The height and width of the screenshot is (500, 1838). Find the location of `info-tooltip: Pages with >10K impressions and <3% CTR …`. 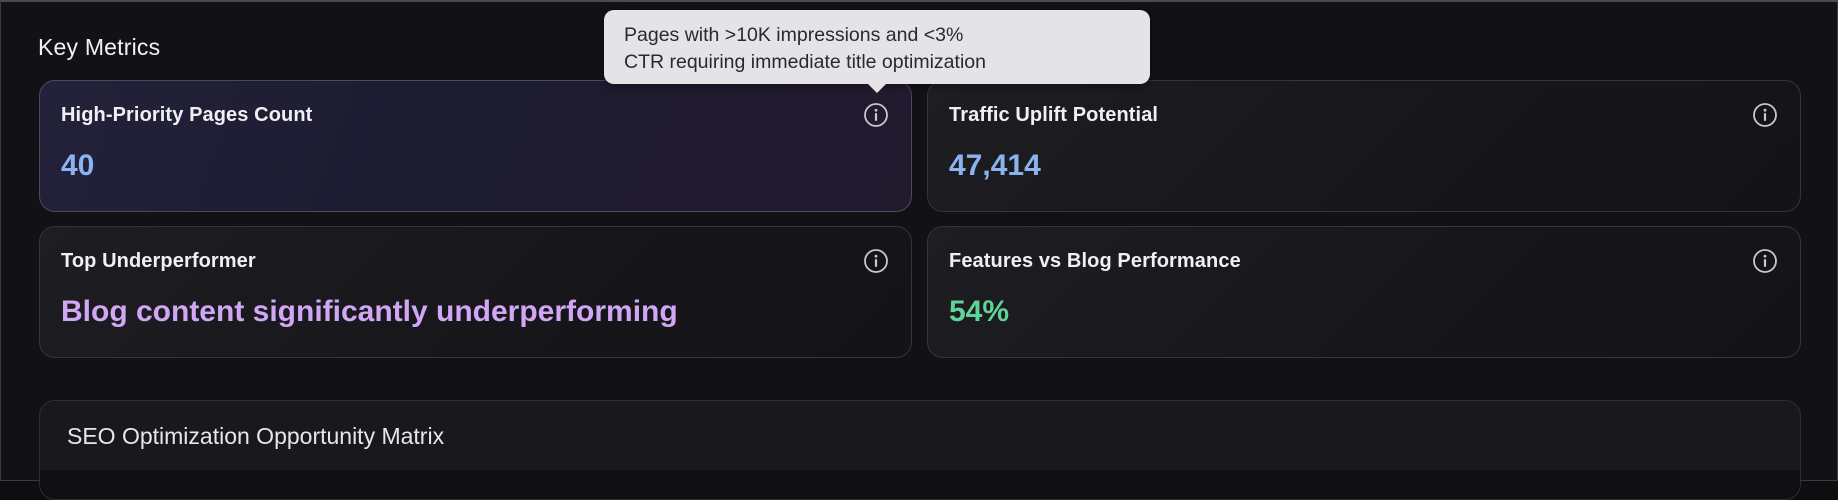

info-tooltip: Pages with >10K impressions and <3% CTR … is located at coordinates (877, 47).